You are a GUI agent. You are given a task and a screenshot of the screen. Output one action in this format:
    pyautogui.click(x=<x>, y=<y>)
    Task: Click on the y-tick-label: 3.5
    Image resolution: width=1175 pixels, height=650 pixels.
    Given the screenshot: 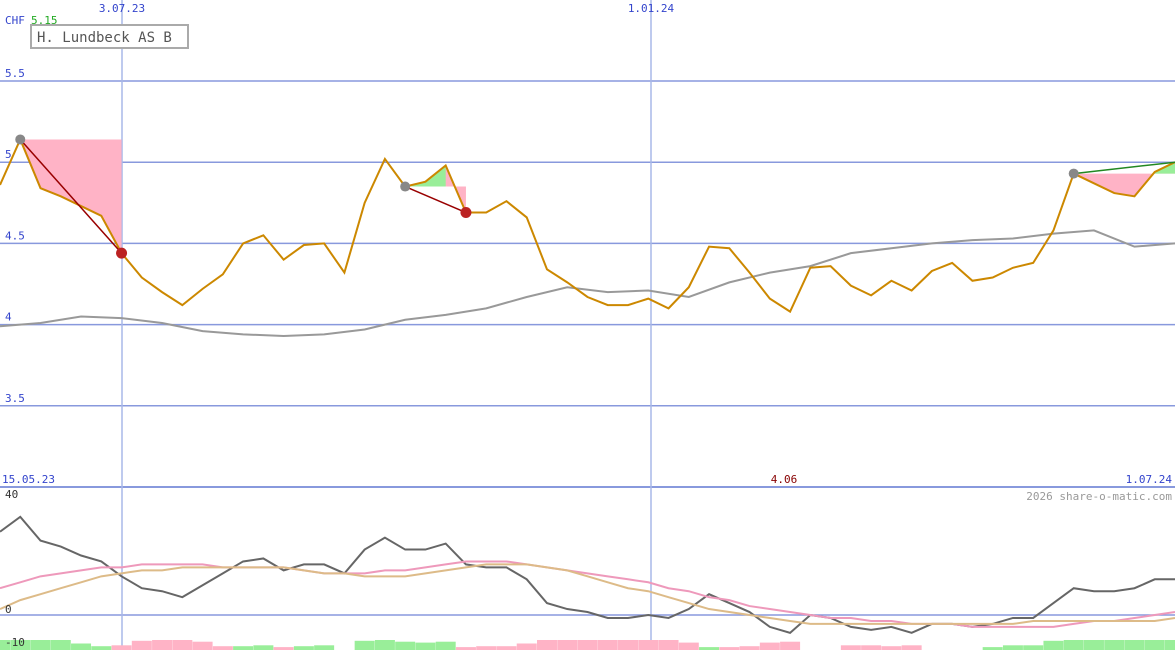 What is the action you would take?
    pyautogui.click(x=15, y=398)
    